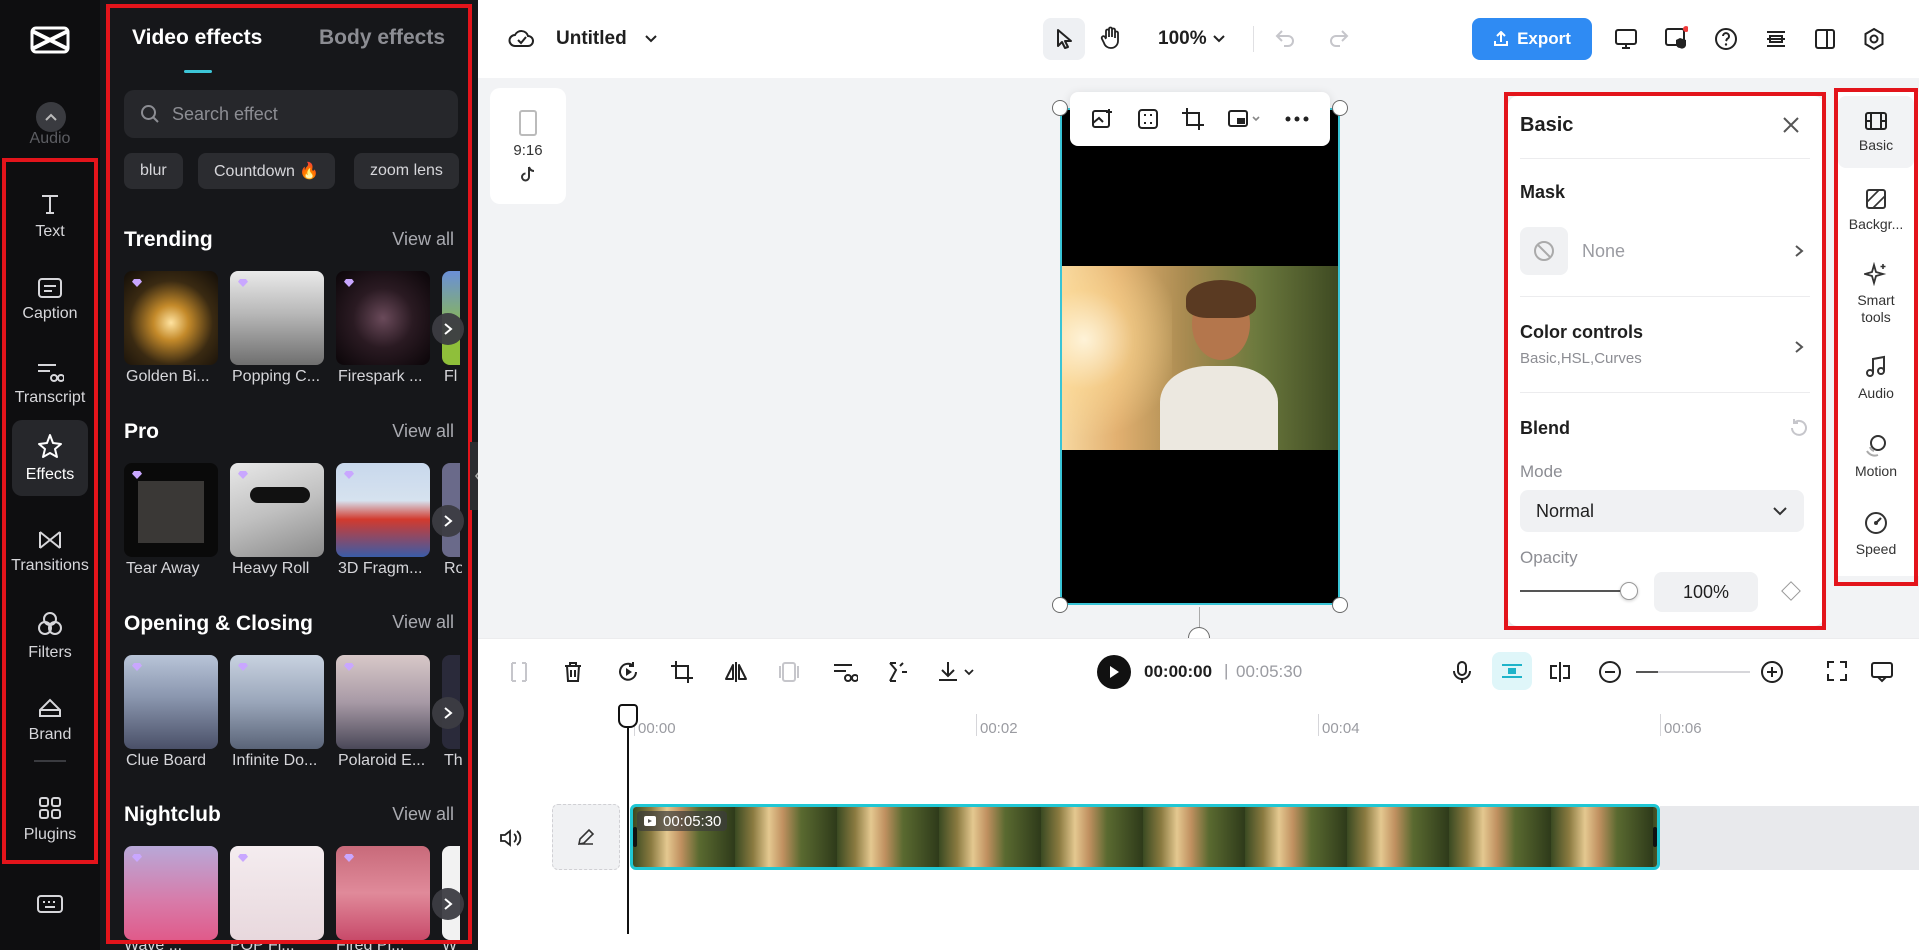  Describe the element at coordinates (302, 114) in the screenshot. I see `search-input` at that location.